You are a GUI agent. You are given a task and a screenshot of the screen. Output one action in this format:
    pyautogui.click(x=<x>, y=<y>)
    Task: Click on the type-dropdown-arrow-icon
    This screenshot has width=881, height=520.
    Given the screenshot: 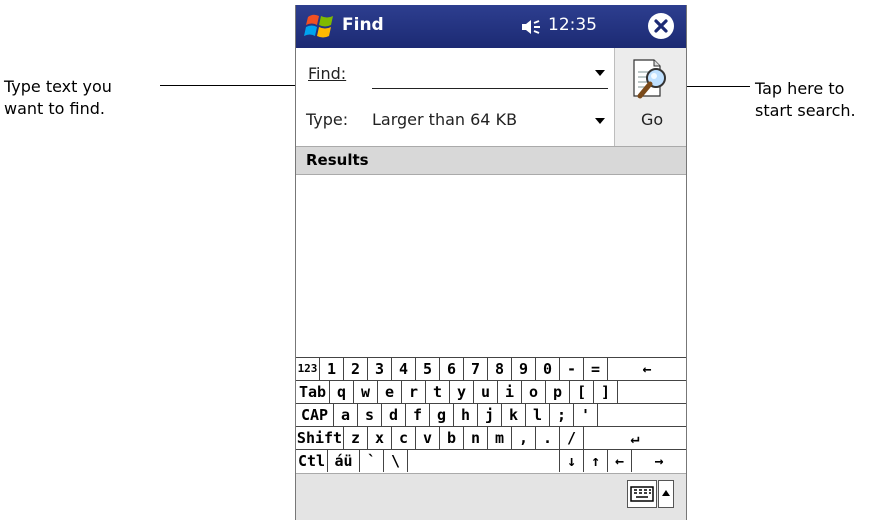 What is the action you would take?
    pyautogui.click(x=600, y=121)
    